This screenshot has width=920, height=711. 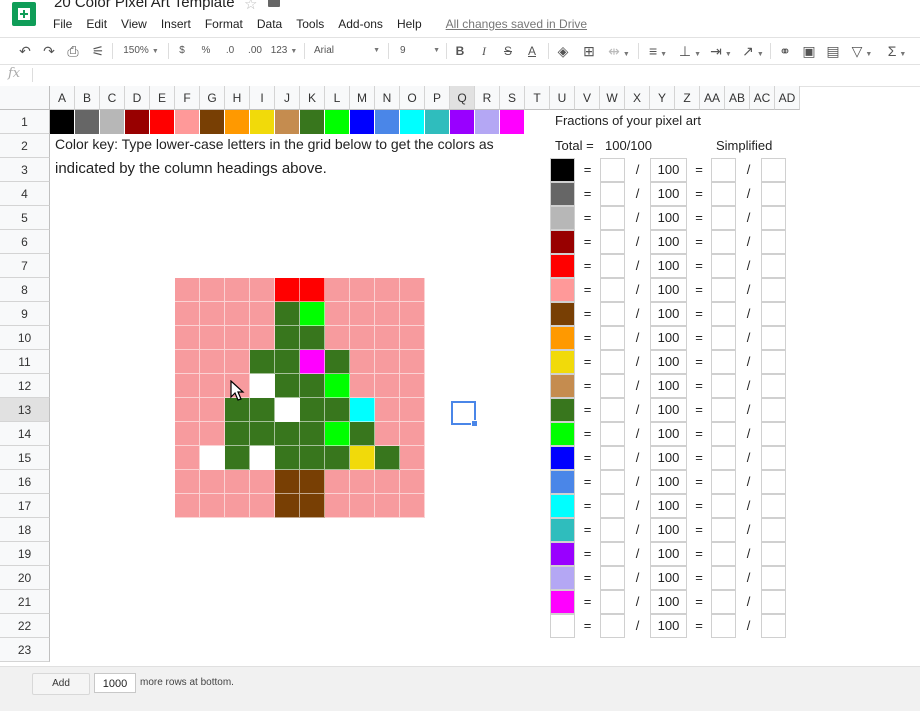 I want to click on row-header: 21, so click(x=25, y=602).